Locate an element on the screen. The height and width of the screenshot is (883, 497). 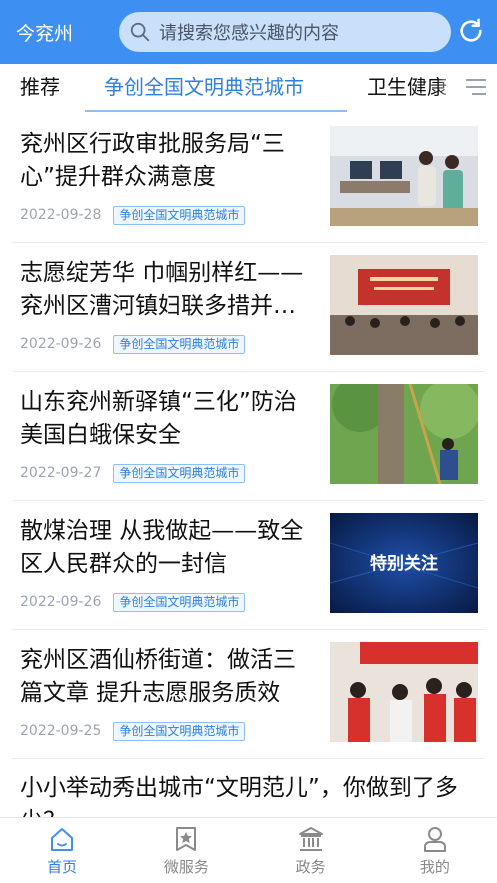
article-title: 兖州区酒仙桥街道：做活三篇文章 提升志愿服务质效 is located at coordinates (158, 676).